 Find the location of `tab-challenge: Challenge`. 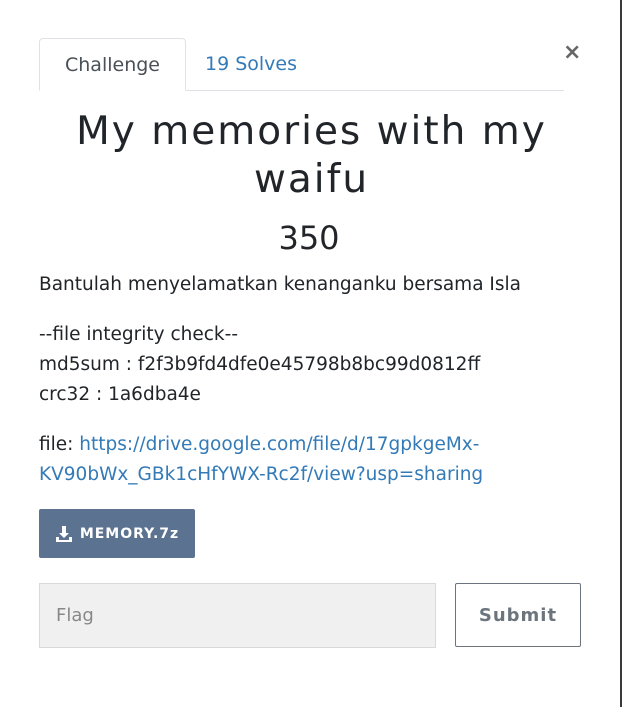

tab-challenge: Challenge is located at coordinates (112, 64).